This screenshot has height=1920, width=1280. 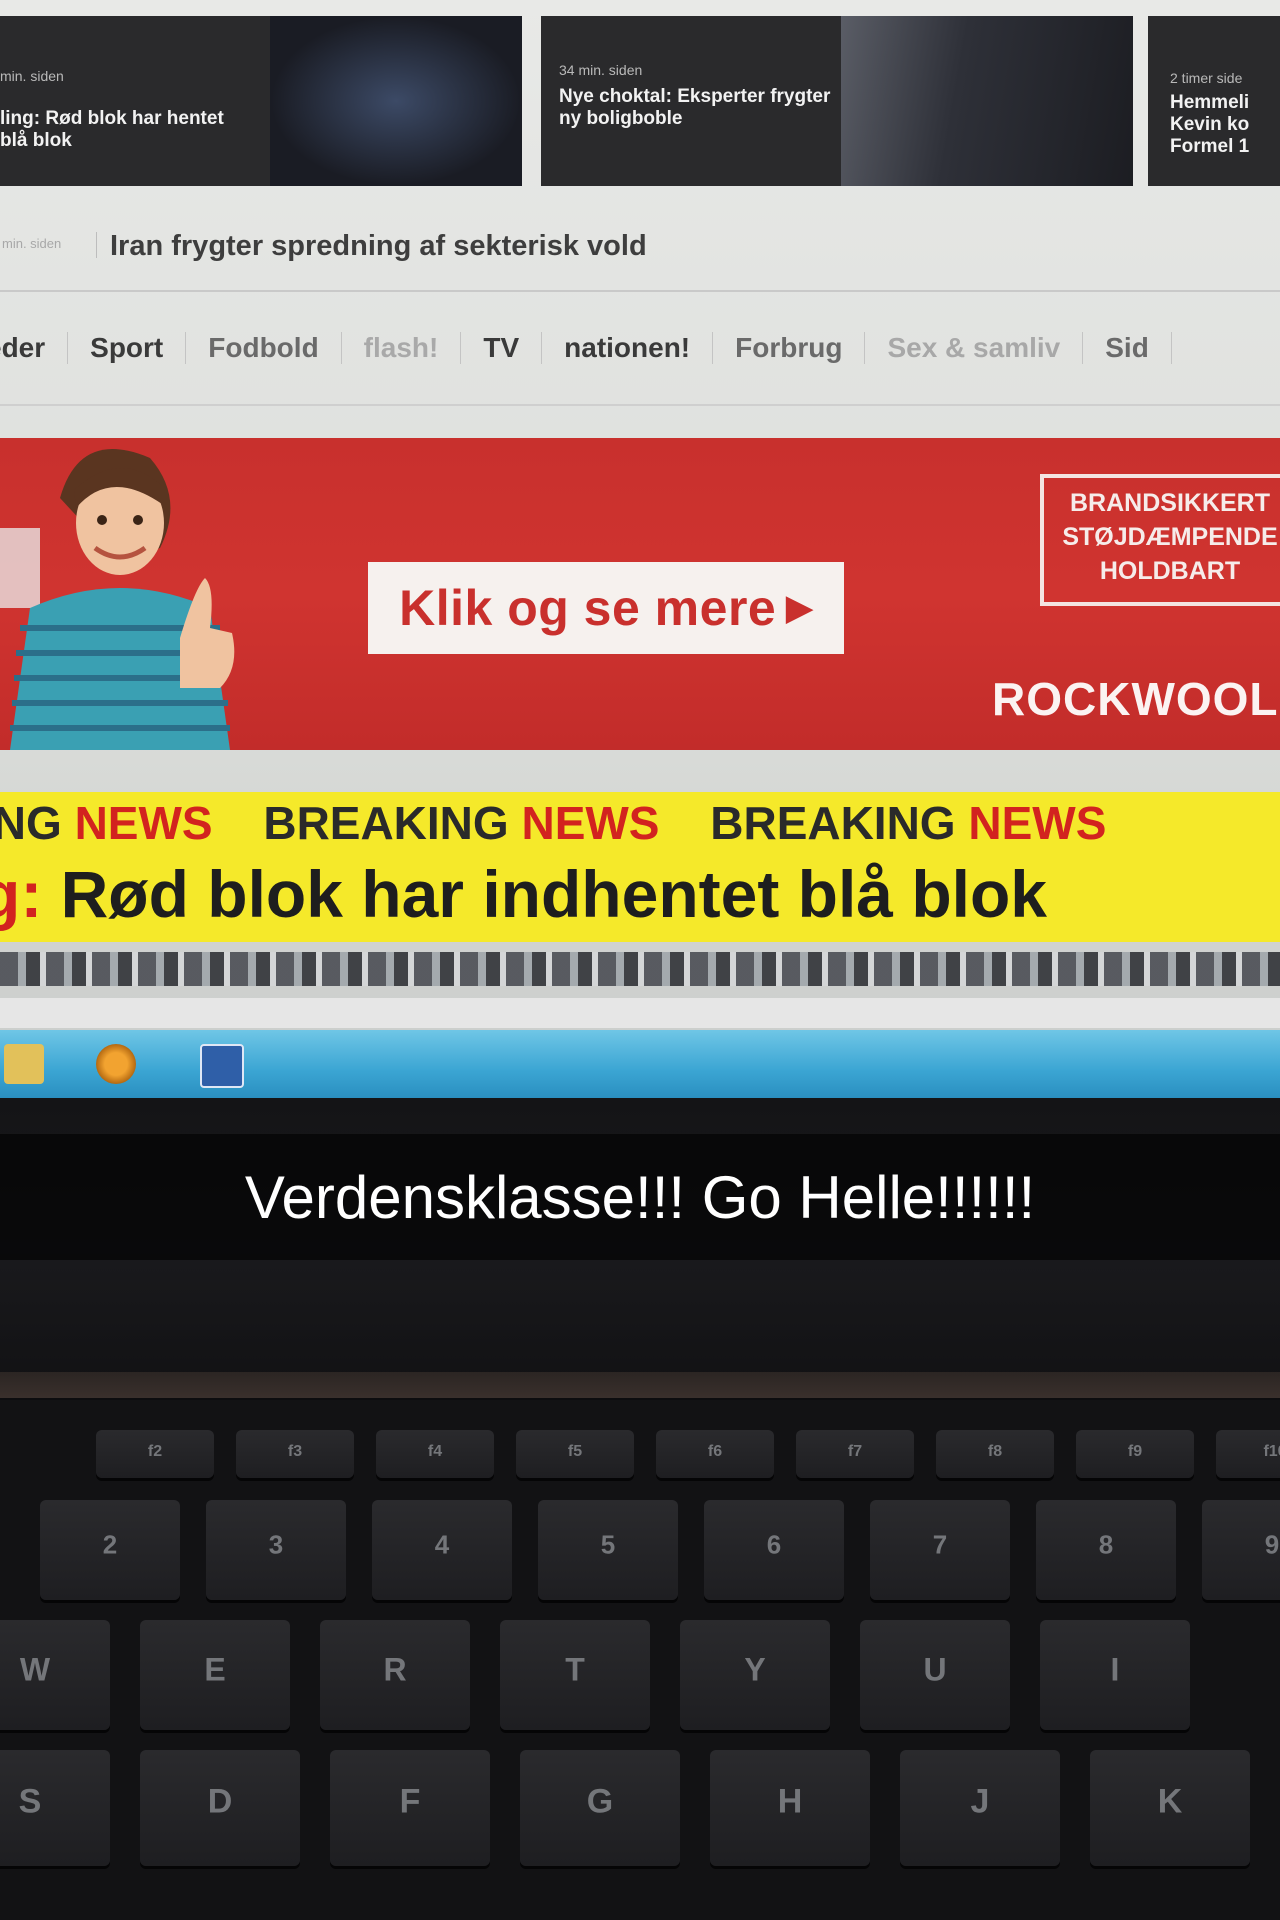 I want to click on teaser-title: ling: Rød blok har hentet blå blok, so click(x=120, y=130).